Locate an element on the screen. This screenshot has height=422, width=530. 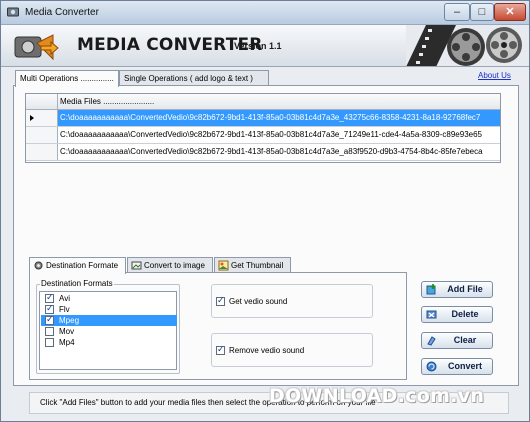
picture-icon is located at coordinates (223, 265).